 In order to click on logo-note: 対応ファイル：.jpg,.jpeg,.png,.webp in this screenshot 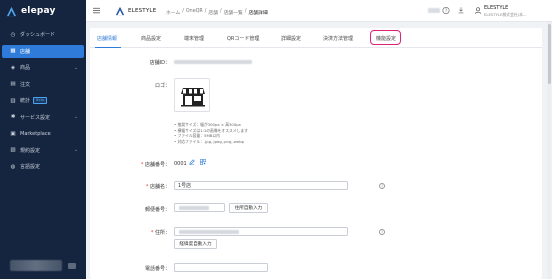, I will do `click(211, 142)`.